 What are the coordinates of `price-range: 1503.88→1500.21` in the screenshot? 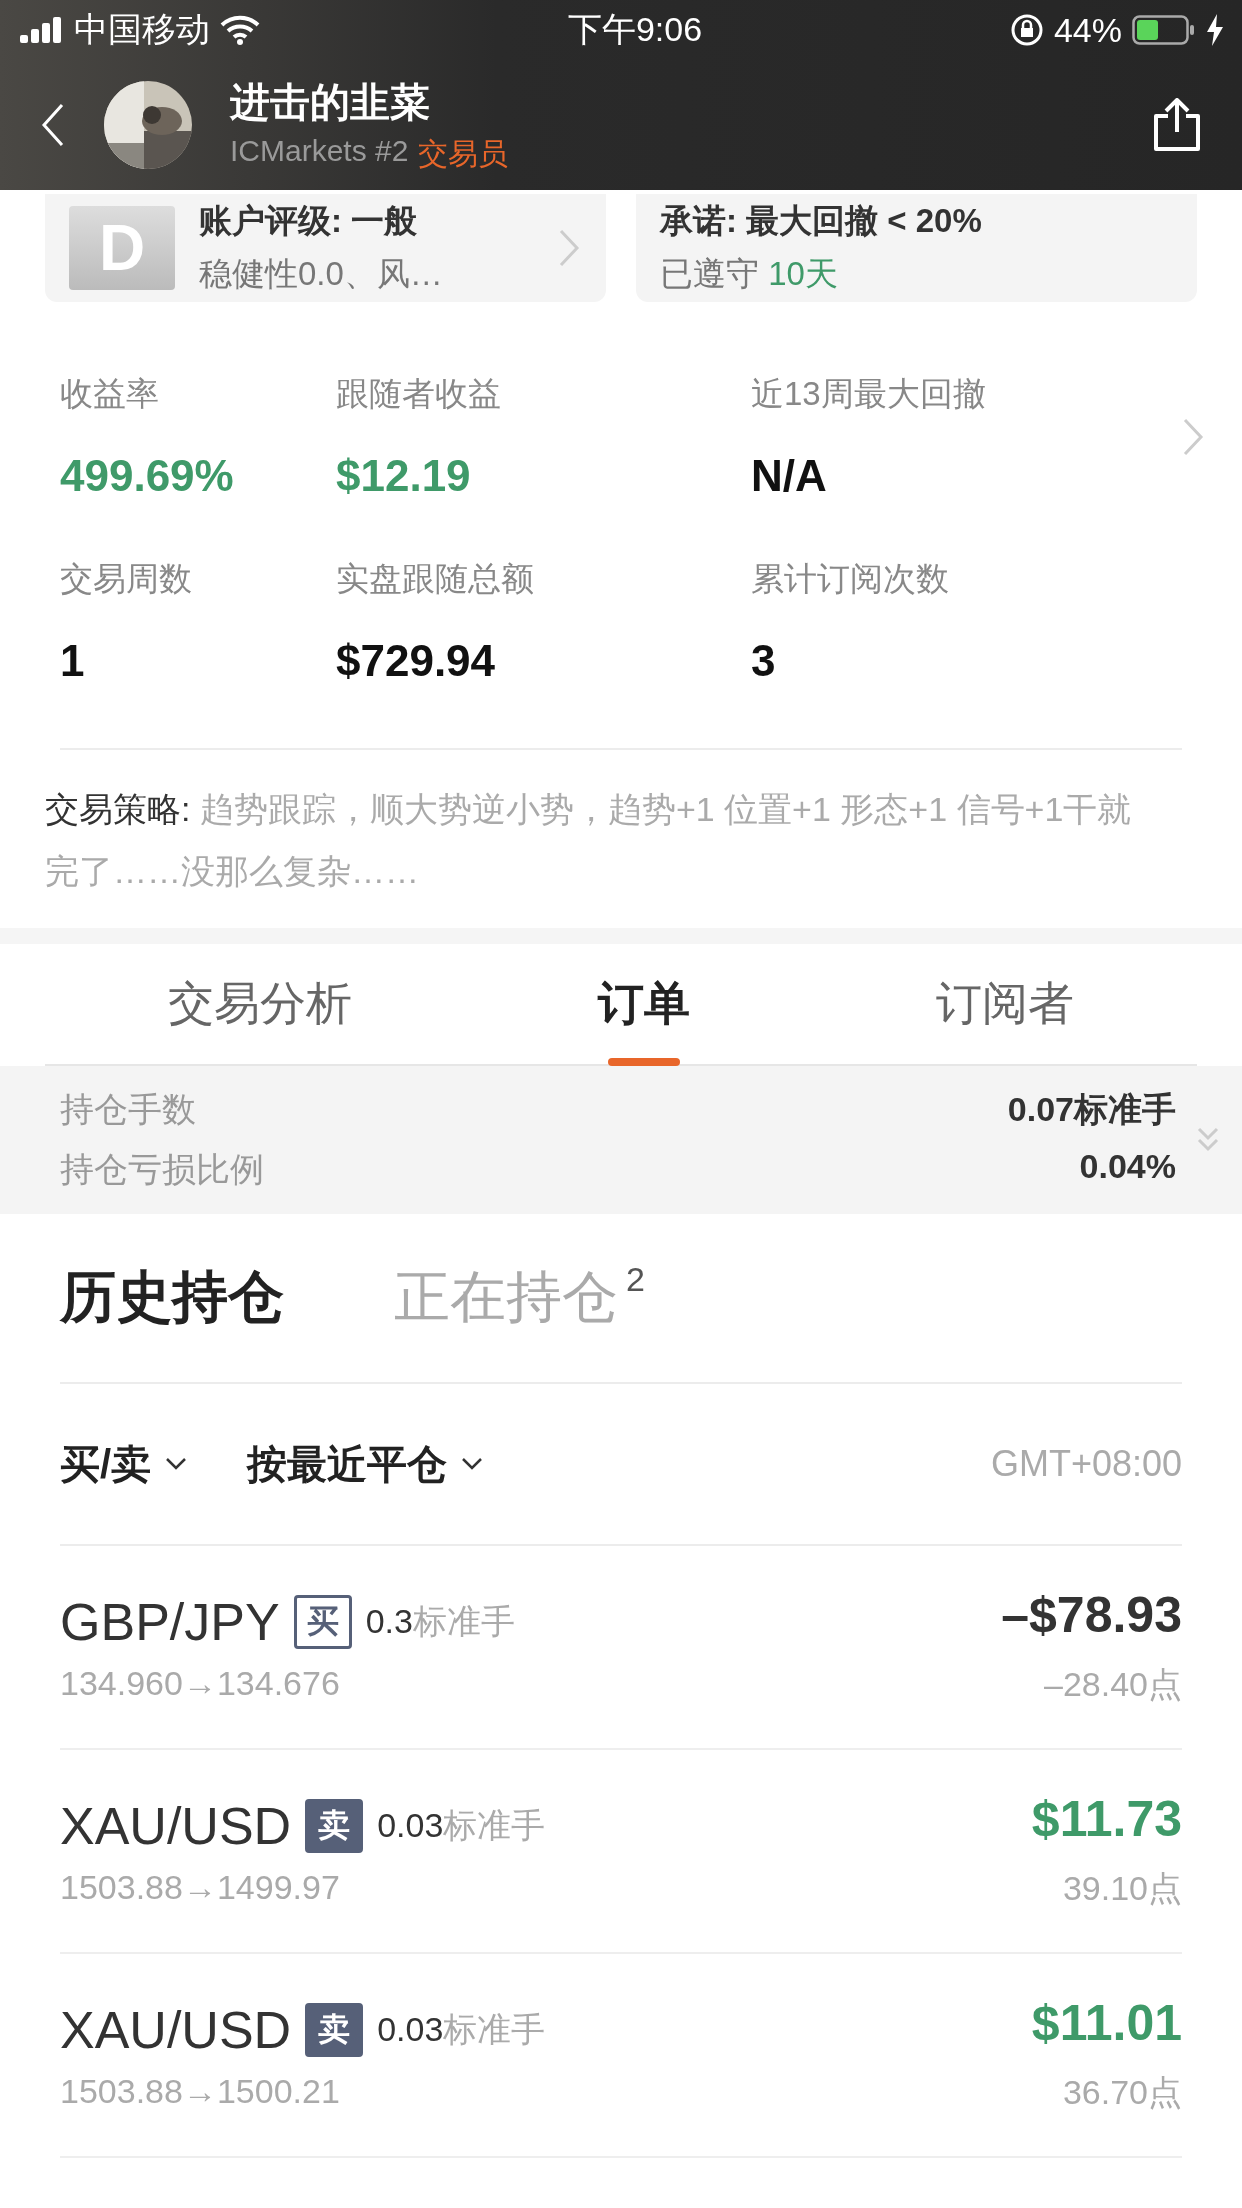 It's located at (200, 2091).